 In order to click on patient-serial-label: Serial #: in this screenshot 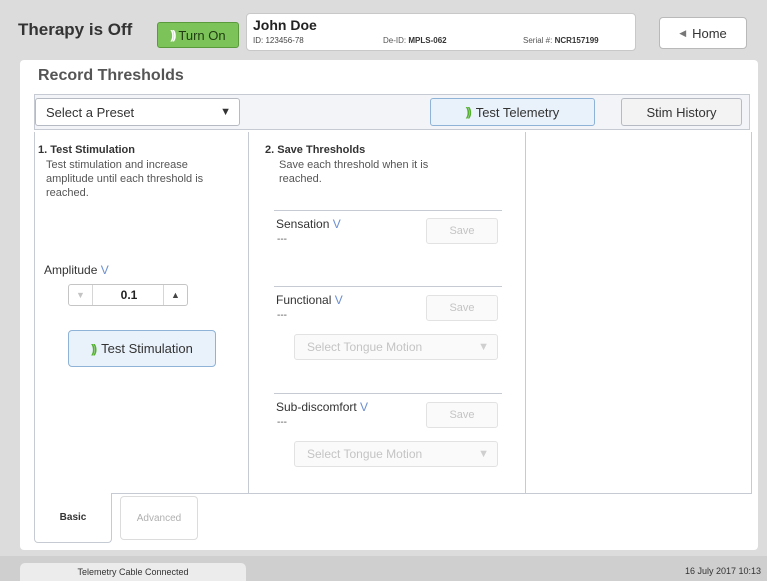, I will do `click(538, 40)`.